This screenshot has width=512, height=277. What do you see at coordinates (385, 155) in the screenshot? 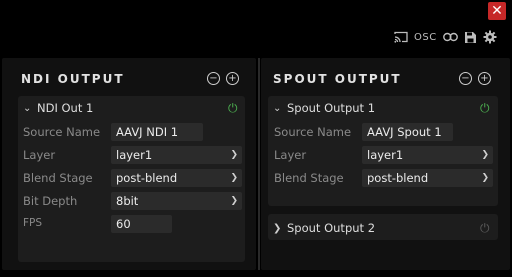
I see `spout-layer-value: layer1` at bounding box center [385, 155].